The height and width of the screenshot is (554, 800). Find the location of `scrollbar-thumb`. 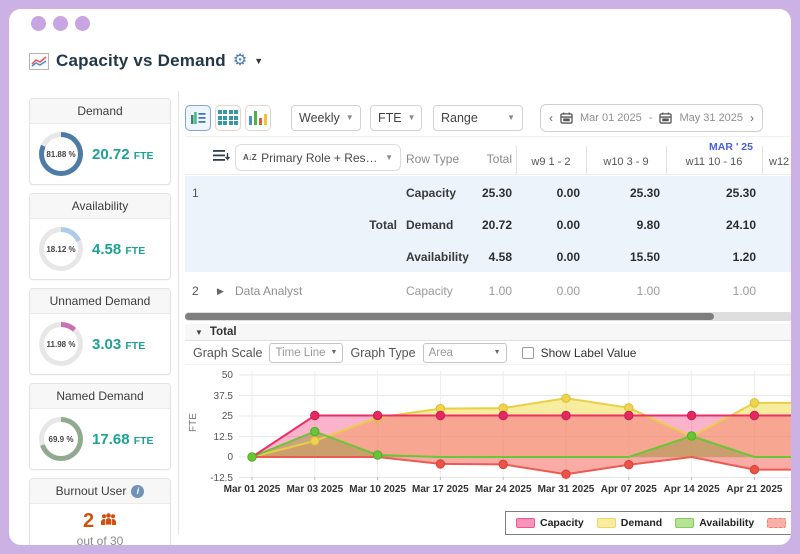

scrollbar-thumb is located at coordinates (449, 316).